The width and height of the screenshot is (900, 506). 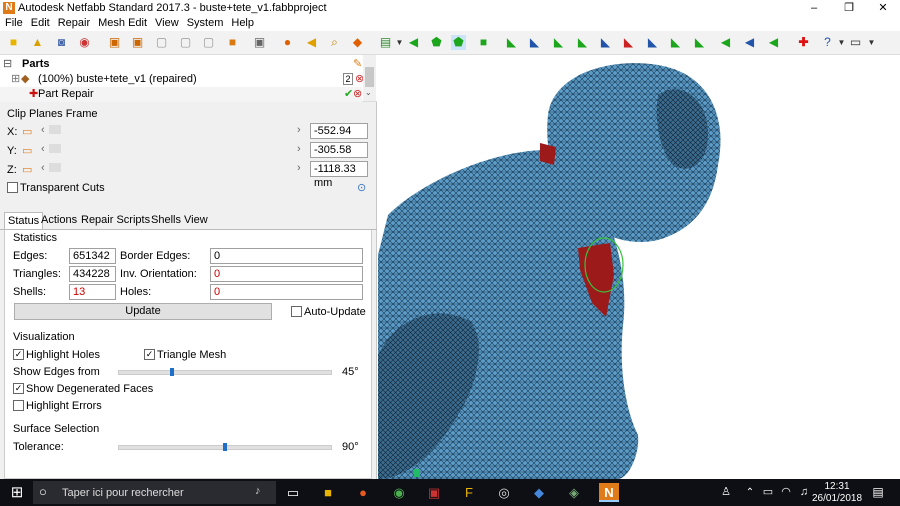 What do you see at coordinates (699, 42) in the screenshot?
I see `repair-tool-9-icon: ◣` at bounding box center [699, 42].